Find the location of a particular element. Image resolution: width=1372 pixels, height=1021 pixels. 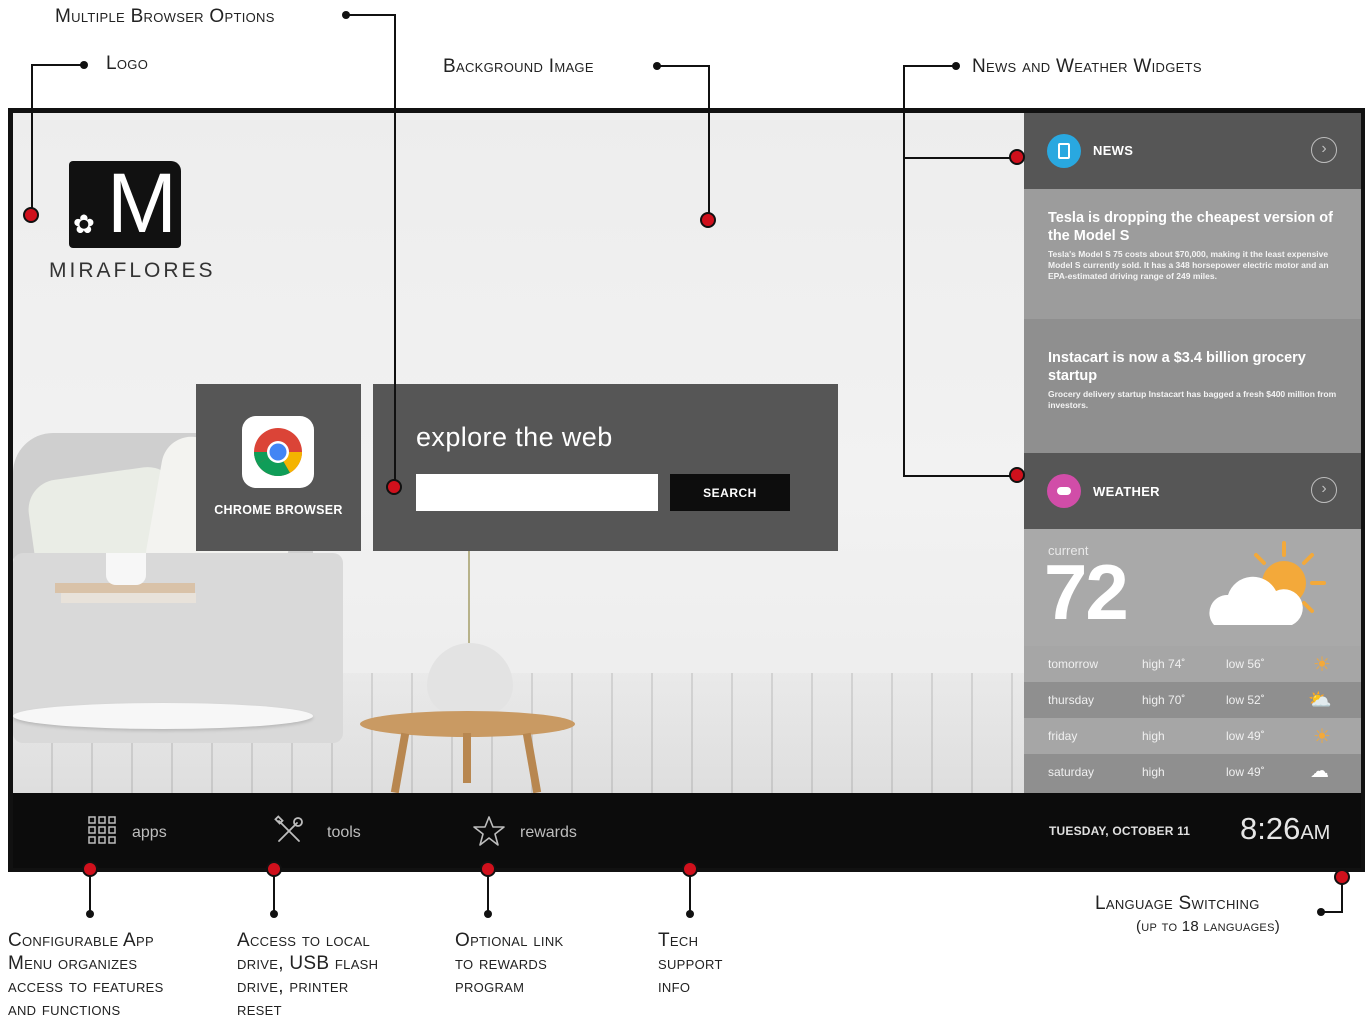

time-value: 8:26 is located at coordinates (1270, 828).